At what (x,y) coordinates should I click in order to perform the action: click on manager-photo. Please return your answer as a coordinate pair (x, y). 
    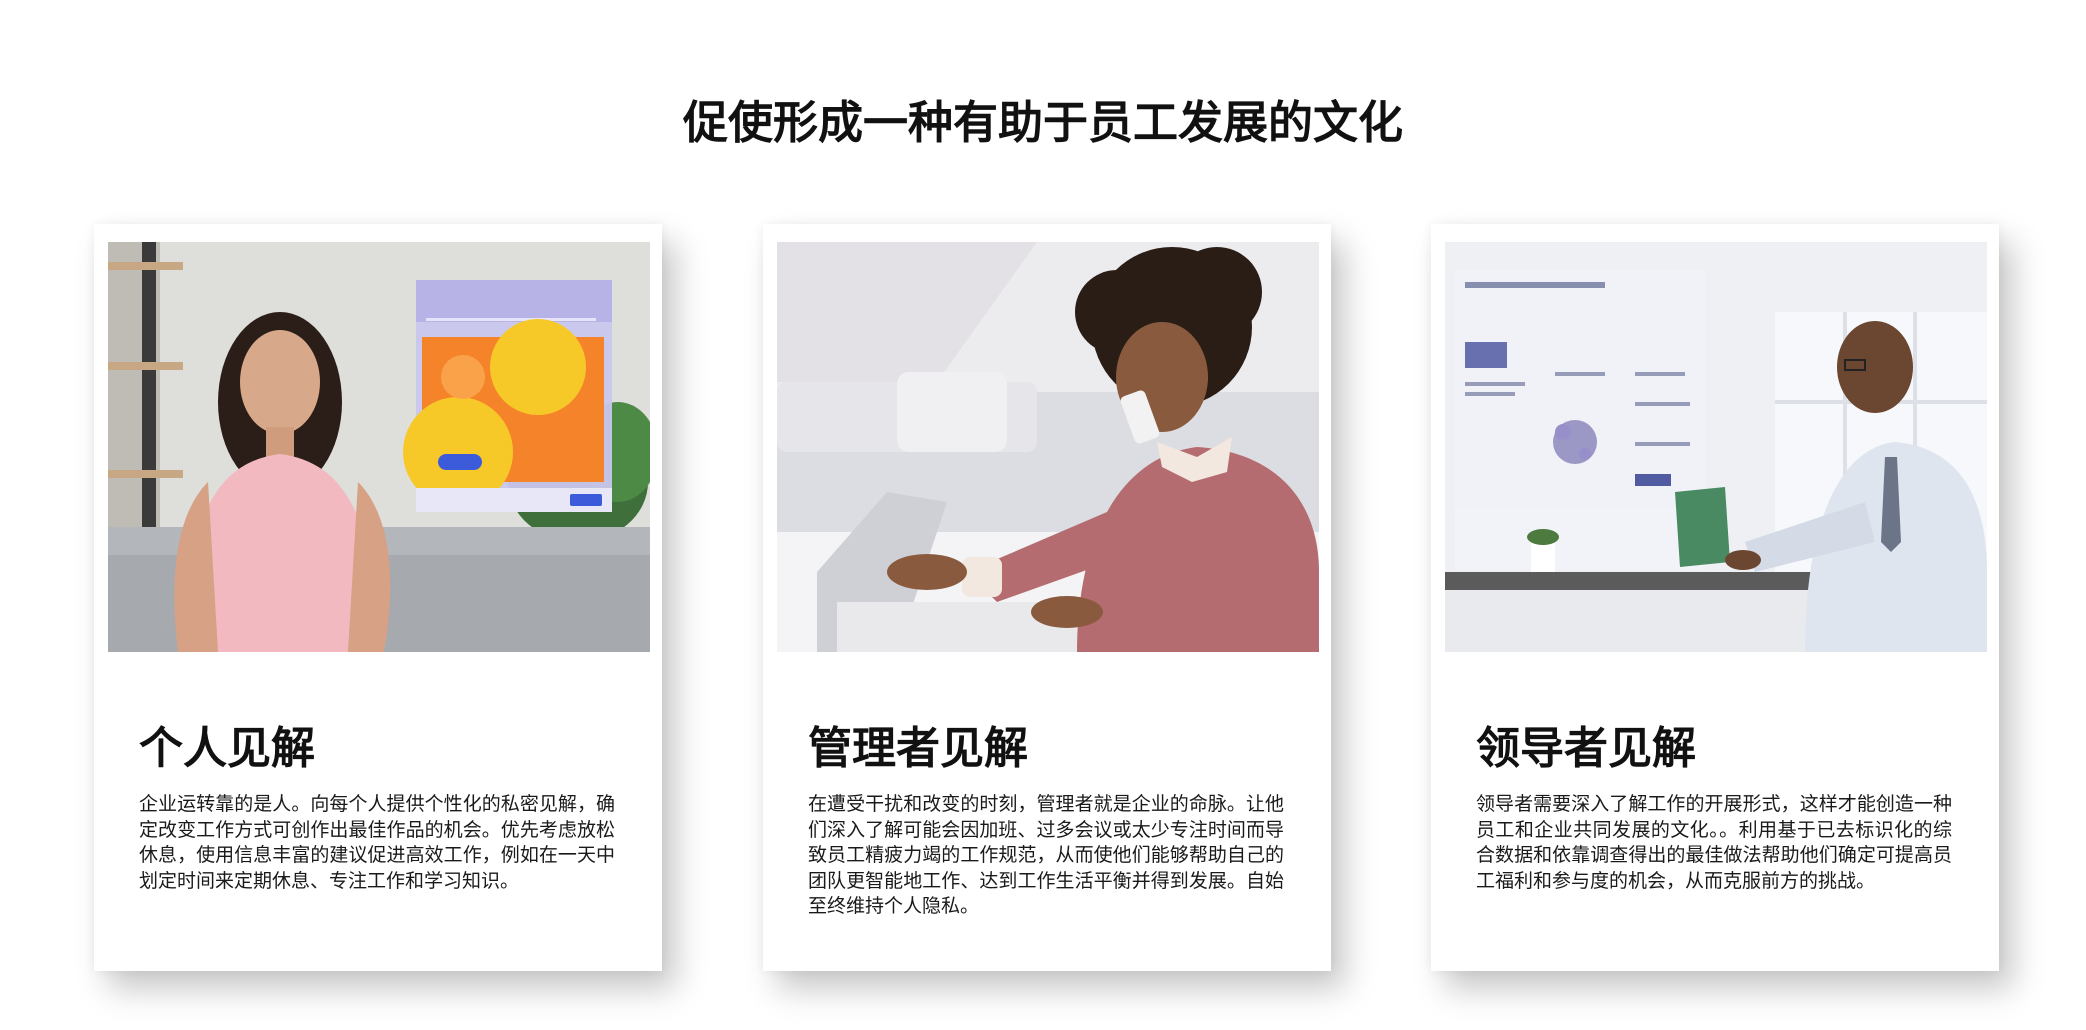
    Looking at the image, I should click on (1048, 447).